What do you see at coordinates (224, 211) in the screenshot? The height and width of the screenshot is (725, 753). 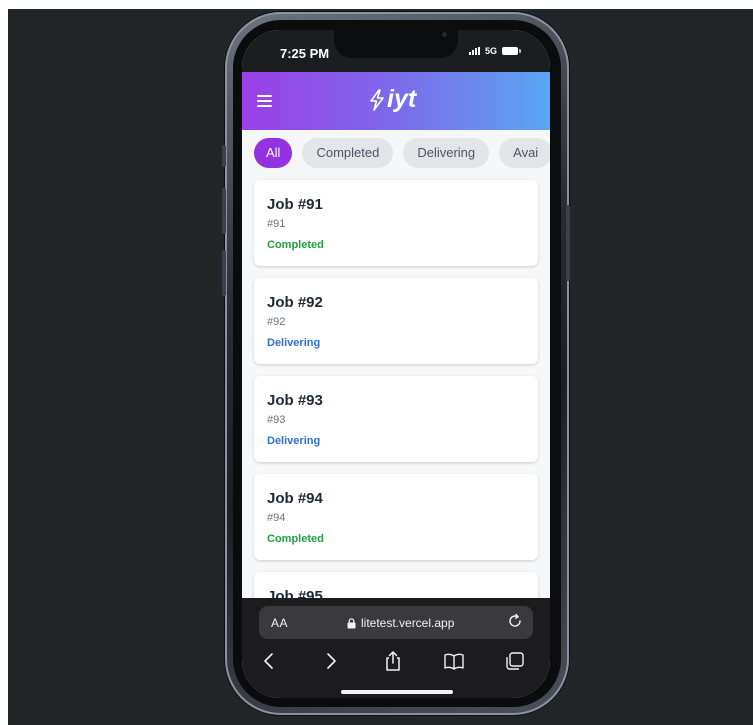 I see `volume-up-button` at bounding box center [224, 211].